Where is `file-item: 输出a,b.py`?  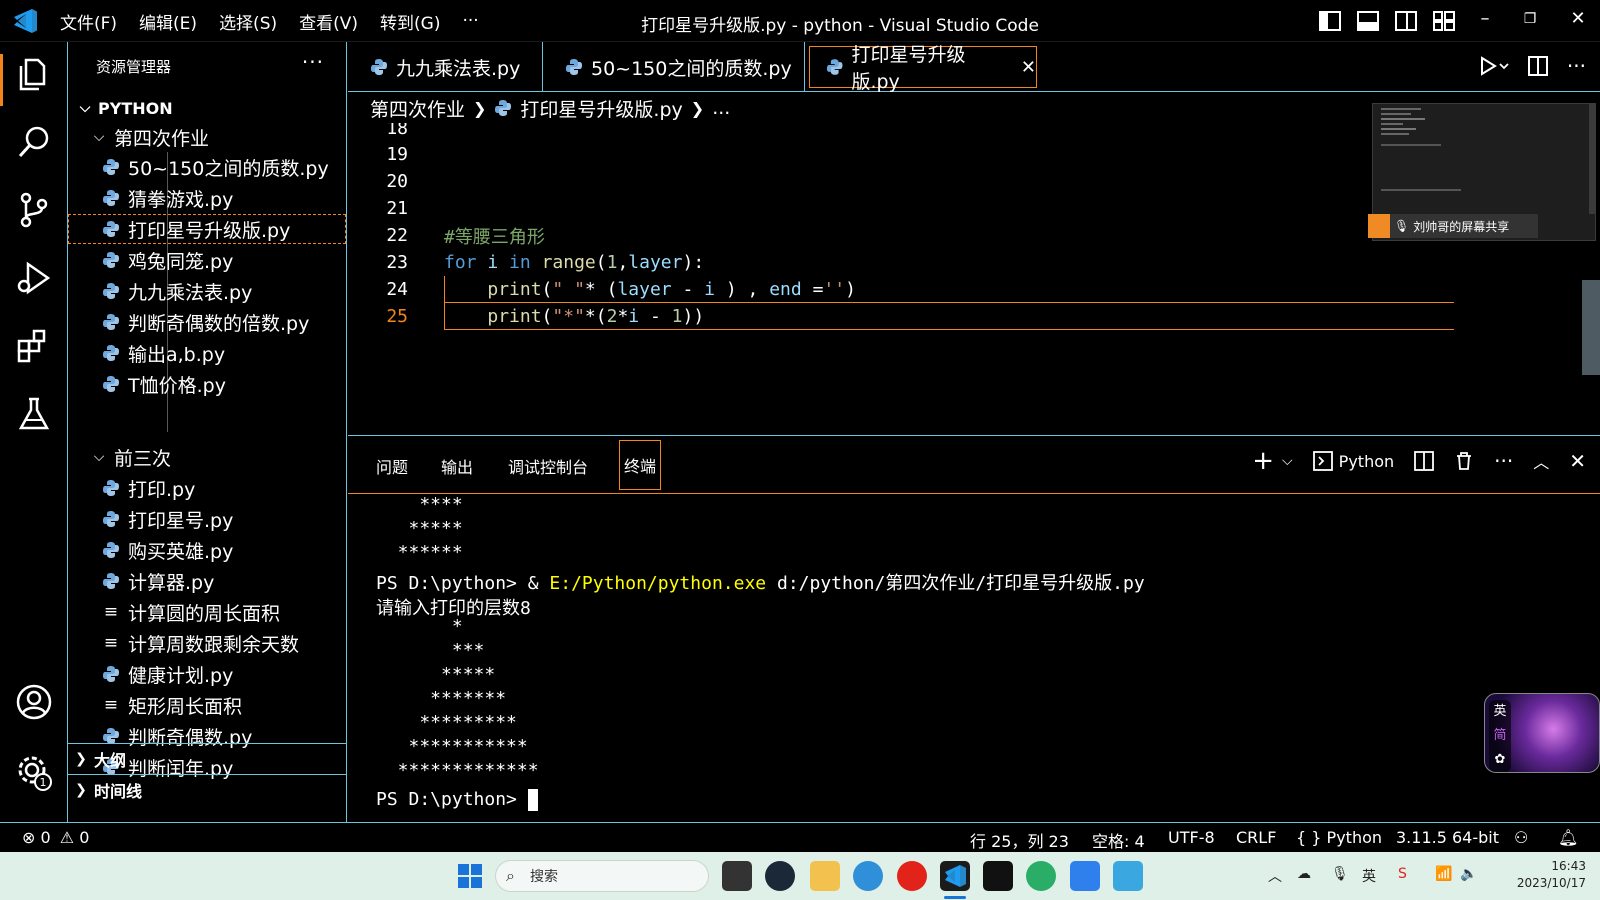
file-item: 输出a,b.py is located at coordinates (207, 353).